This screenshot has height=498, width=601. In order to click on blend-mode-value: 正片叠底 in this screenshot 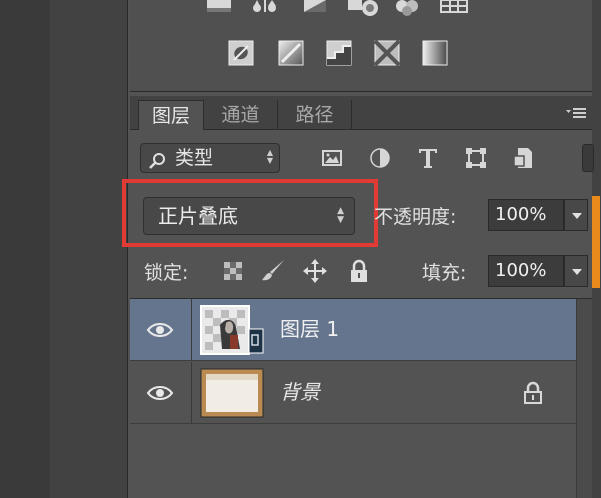, I will do `click(198, 216)`.